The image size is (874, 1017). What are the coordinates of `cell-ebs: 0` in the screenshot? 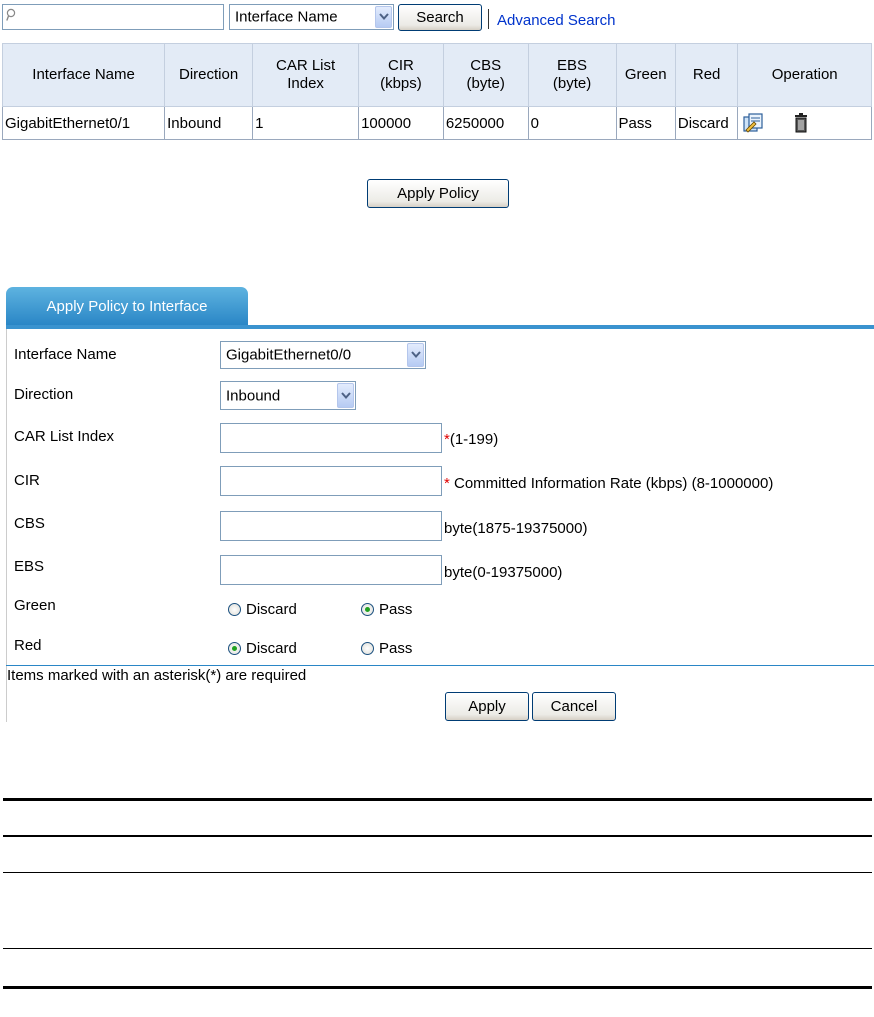 It's located at (572, 123).